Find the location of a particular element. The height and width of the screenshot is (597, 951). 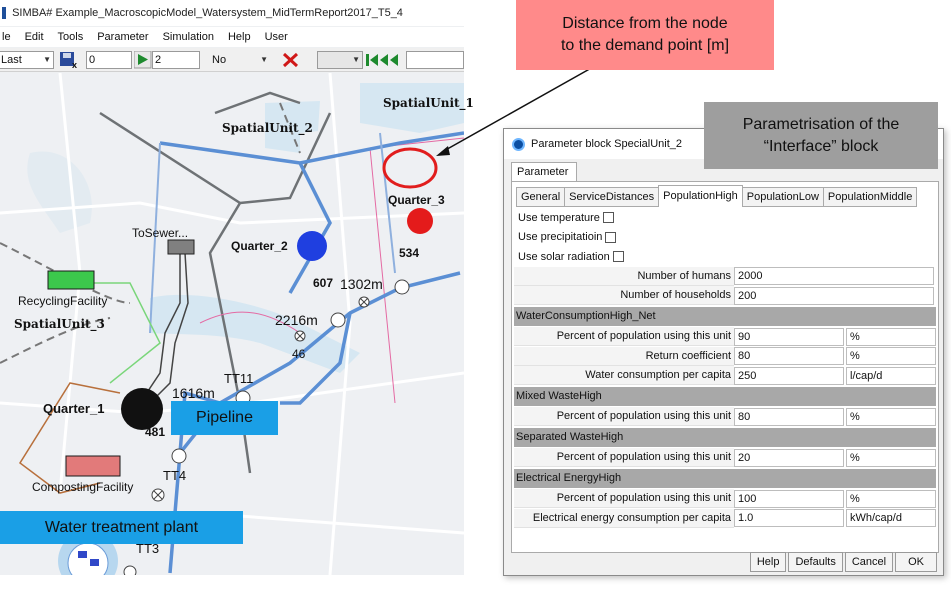

quarter-1-node is located at coordinates (142, 409).